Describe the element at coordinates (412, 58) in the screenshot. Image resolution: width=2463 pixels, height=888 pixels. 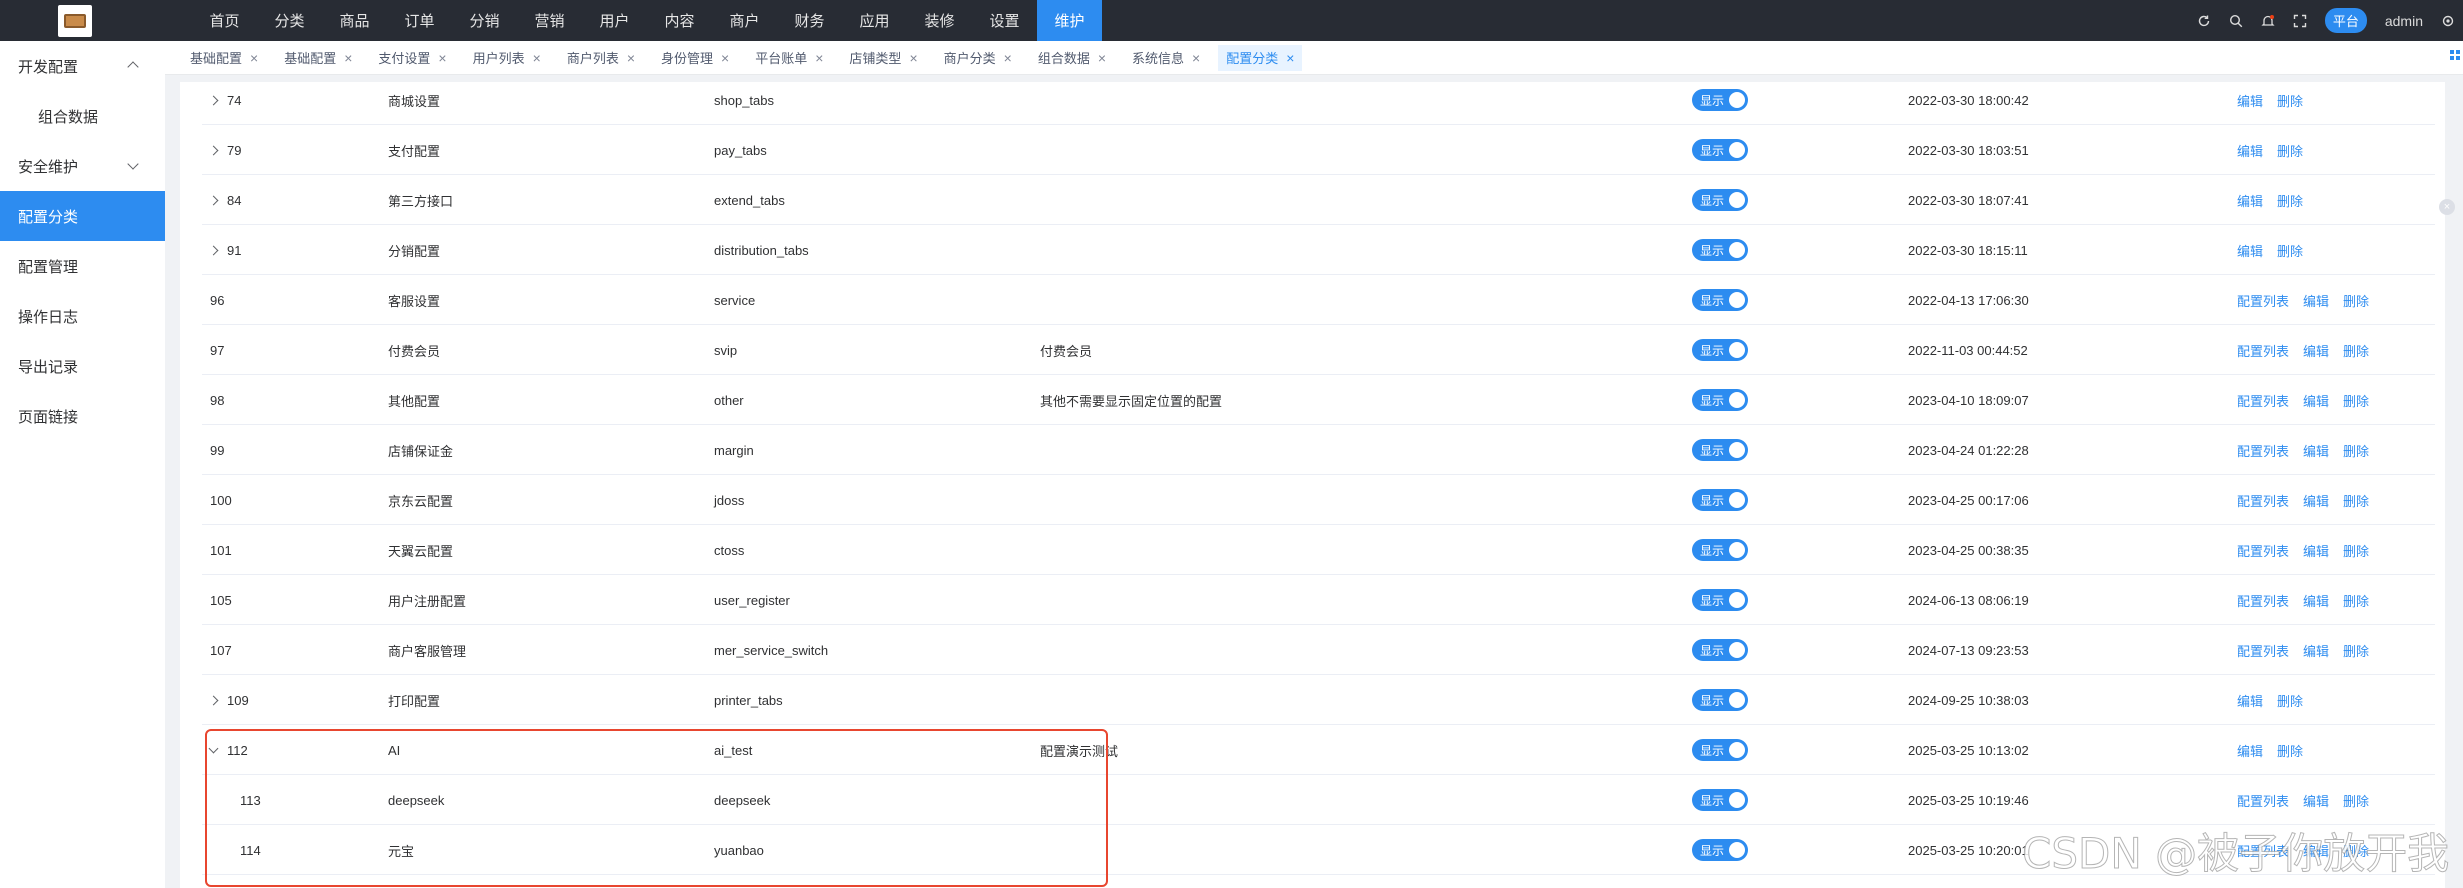
I see `page-tab: 支付设置 ×` at that location.